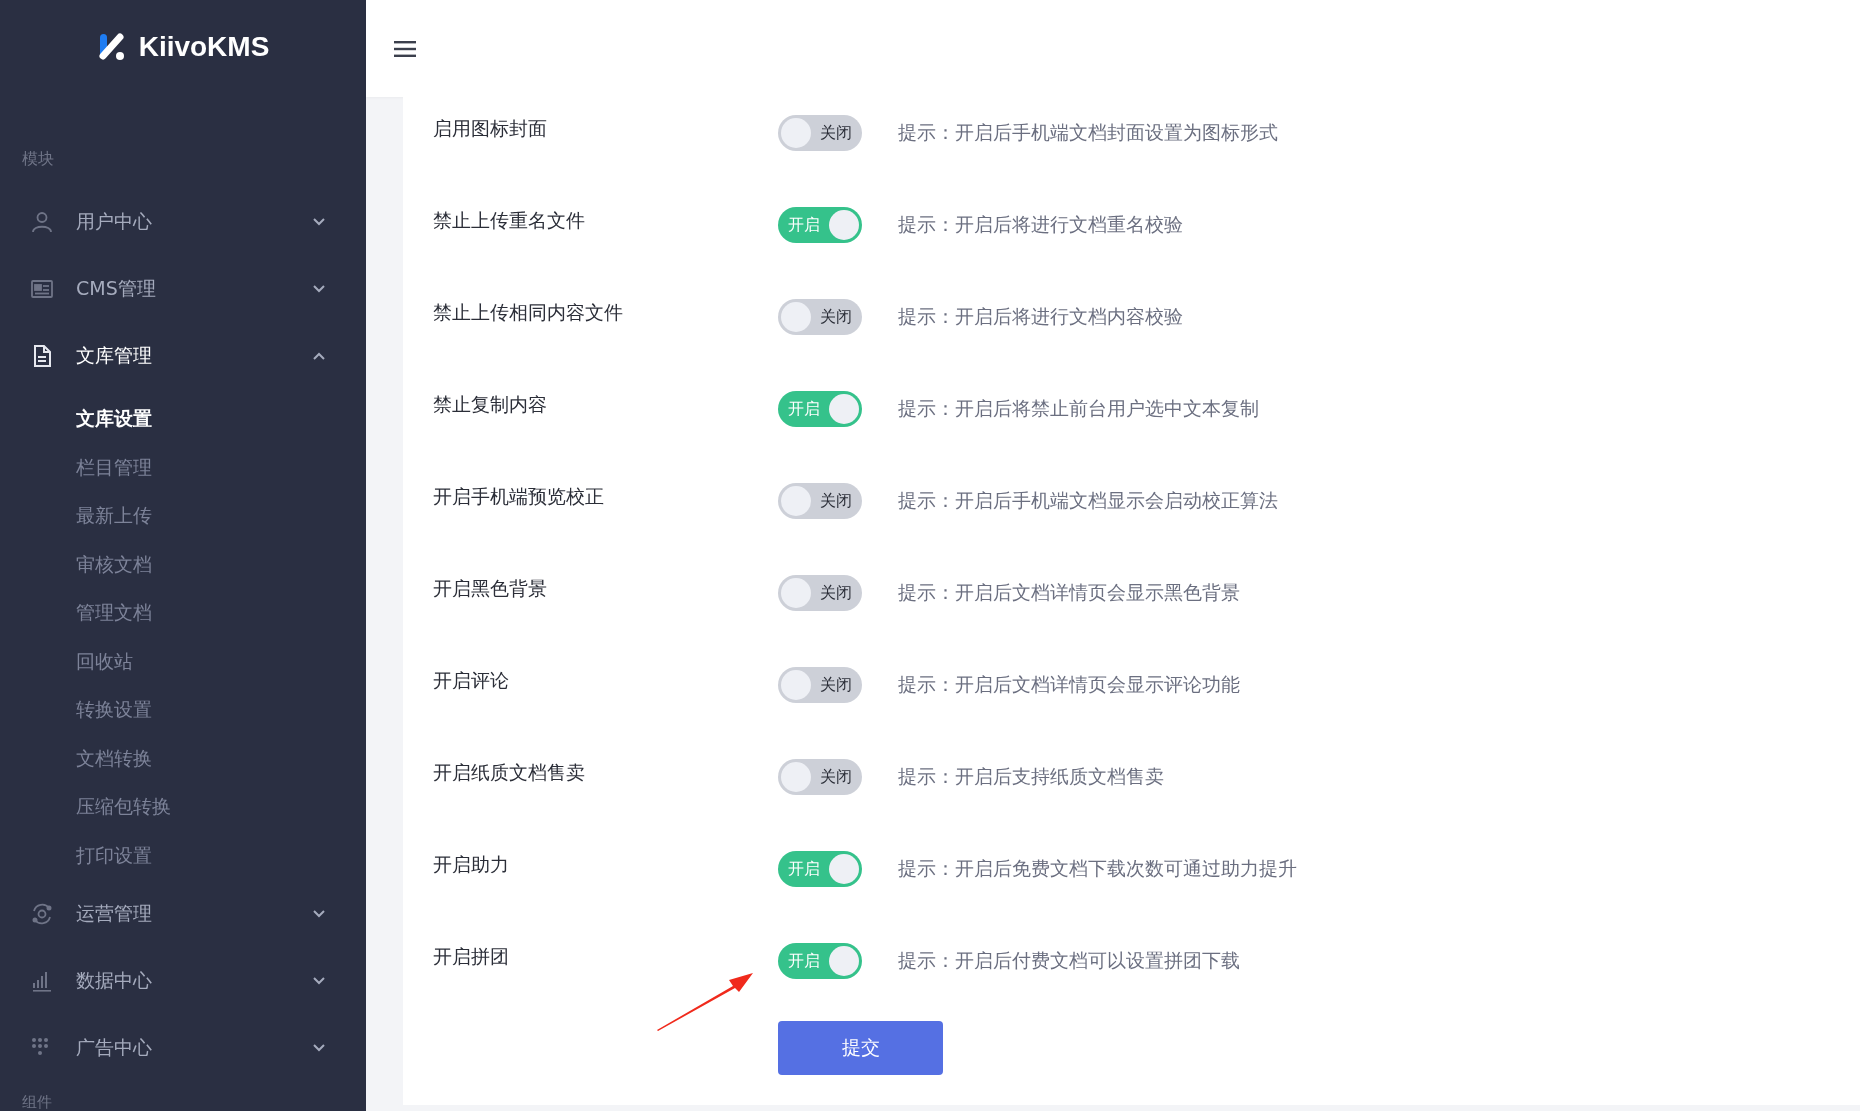 Image resolution: width=1860 pixels, height=1111 pixels. Describe the element at coordinates (183, 710) in the screenshot. I see `submenu-item: 转换设置` at that location.